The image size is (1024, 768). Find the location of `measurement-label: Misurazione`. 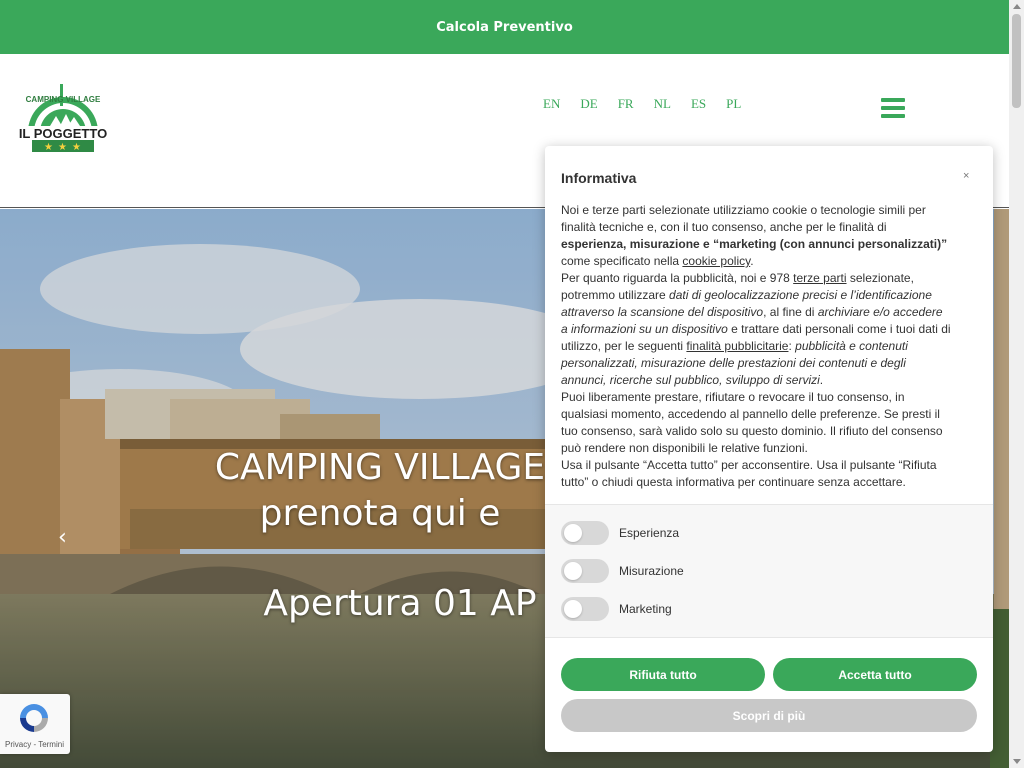

measurement-label: Misurazione is located at coordinates (651, 571).